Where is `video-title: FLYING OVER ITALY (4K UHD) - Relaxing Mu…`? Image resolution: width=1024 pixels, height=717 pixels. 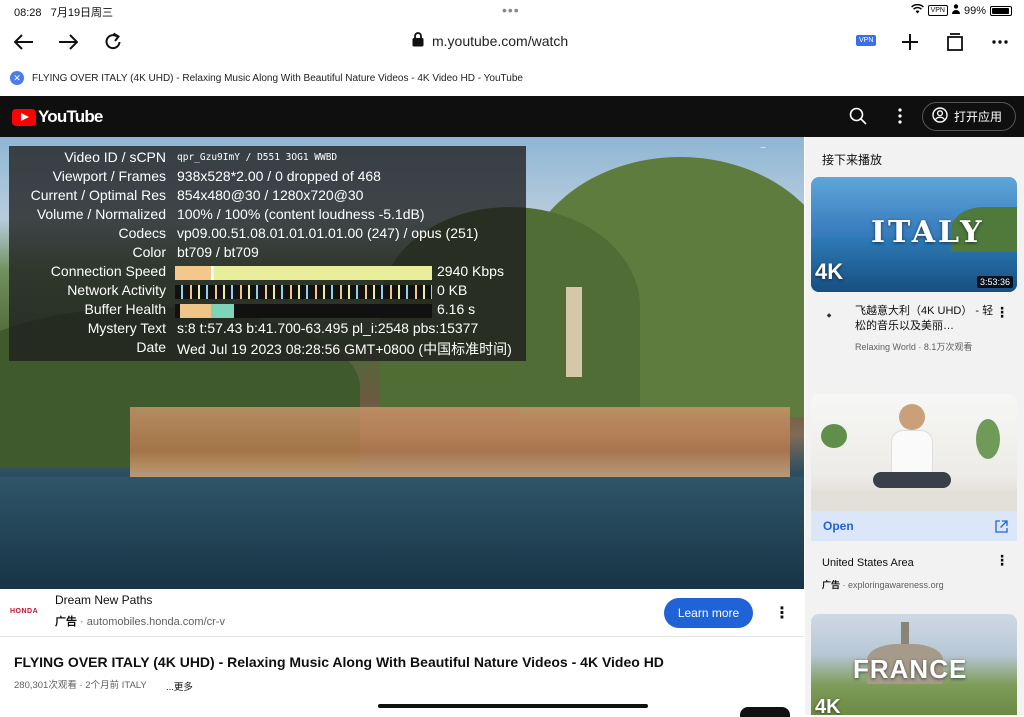
video-title: FLYING OVER ITALY (4K UHD) - Relaxing Mu… is located at coordinates (339, 662).